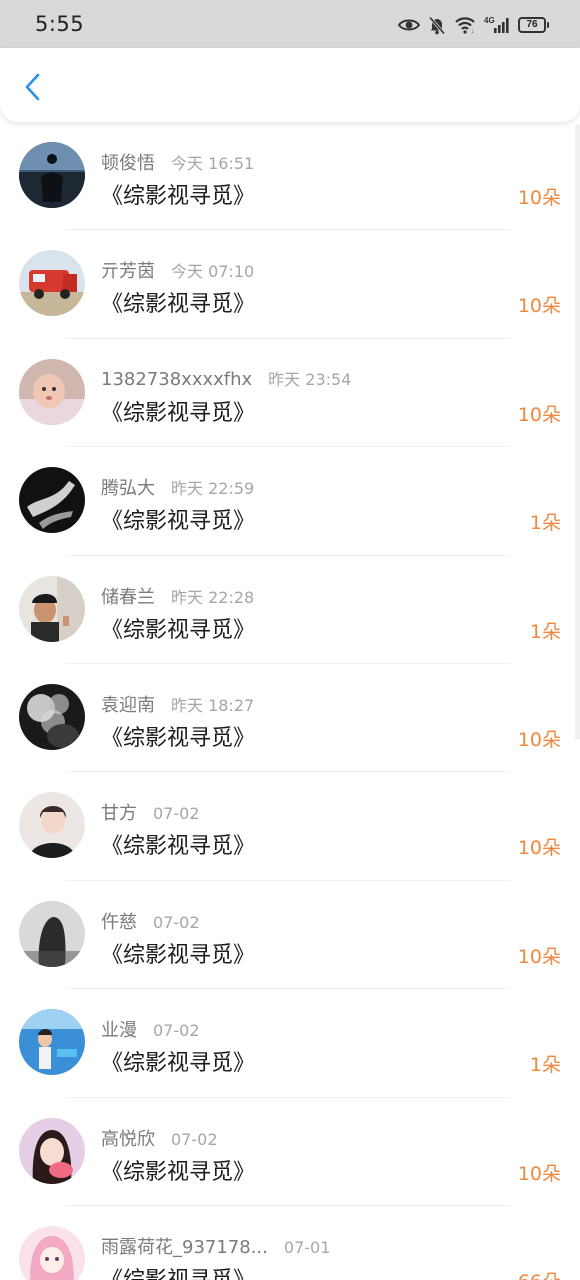 The image size is (580, 1280). What do you see at coordinates (437, 25) in the screenshot?
I see `bell-off-icon` at bounding box center [437, 25].